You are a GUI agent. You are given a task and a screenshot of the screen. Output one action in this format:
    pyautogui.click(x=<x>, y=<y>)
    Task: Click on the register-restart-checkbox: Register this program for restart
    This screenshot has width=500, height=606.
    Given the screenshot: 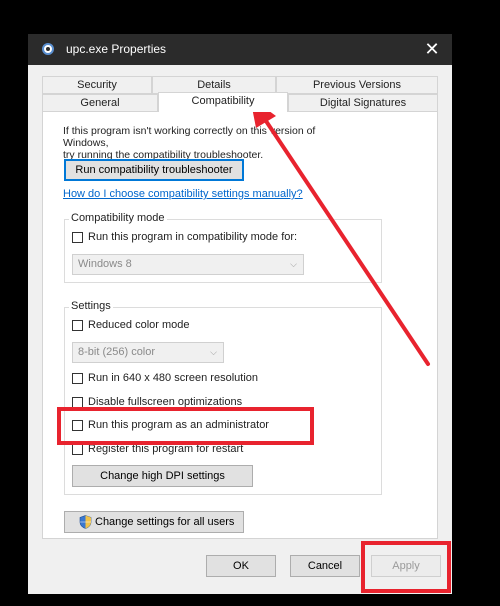 What is the action you would take?
    pyautogui.click(x=157, y=450)
    